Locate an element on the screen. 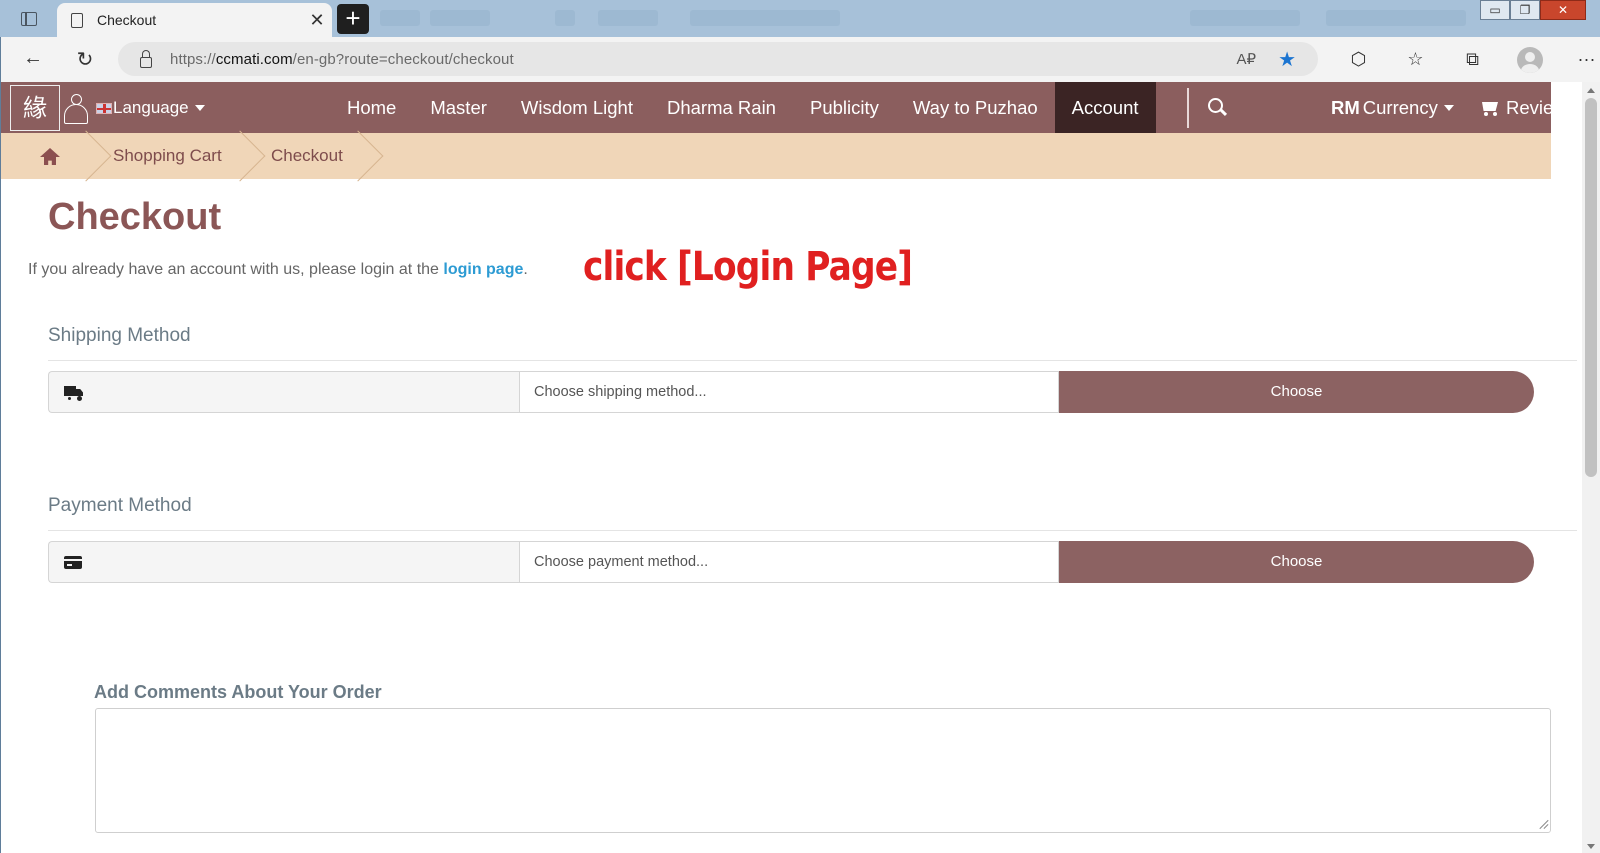 This screenshot has height=853, width=1600. cart-review-link: Review is located at coordinates (1523, 108).